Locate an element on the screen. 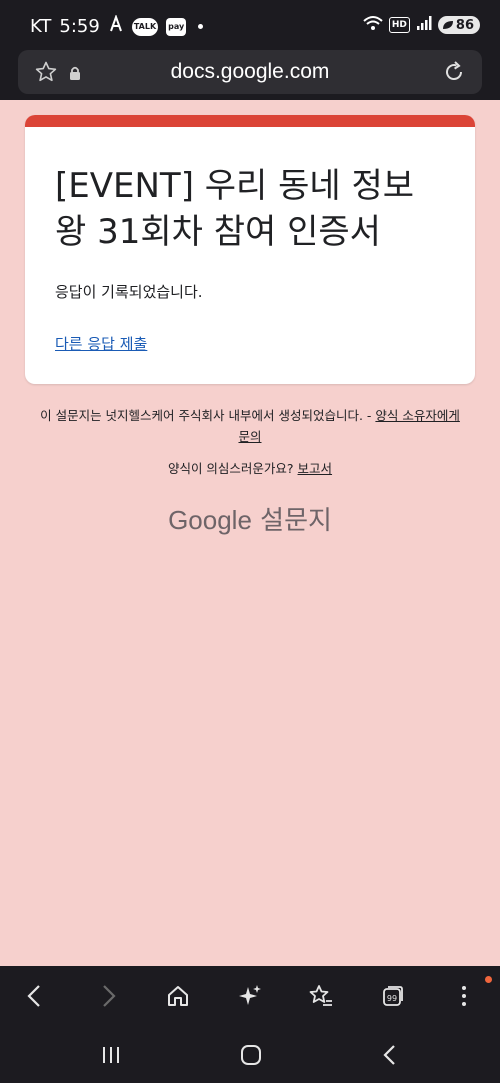  submit-another-response-link: 다른 응답 제출 is located at coordinates (101, 343).